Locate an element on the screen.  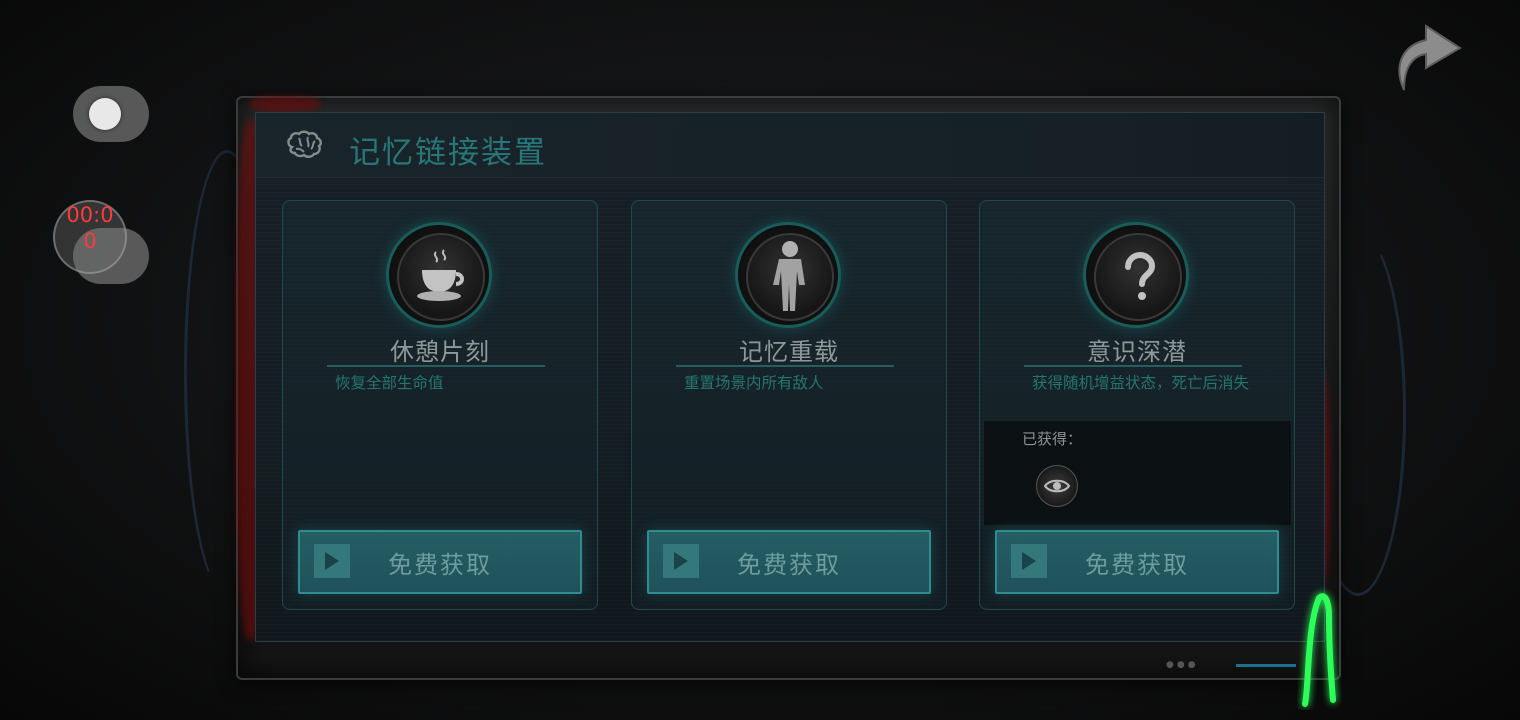
panel-header: 记忆链接装置 is located at coordinates (790, 145).